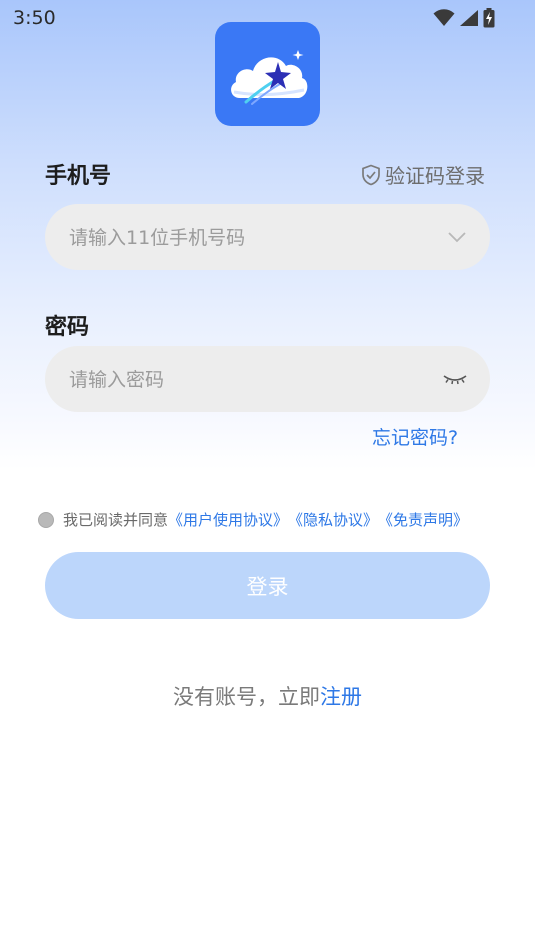 Image resolution: width=535 pixels, height=951 pixels. I want to click on cellular-signal-icon, so click(469, 18).